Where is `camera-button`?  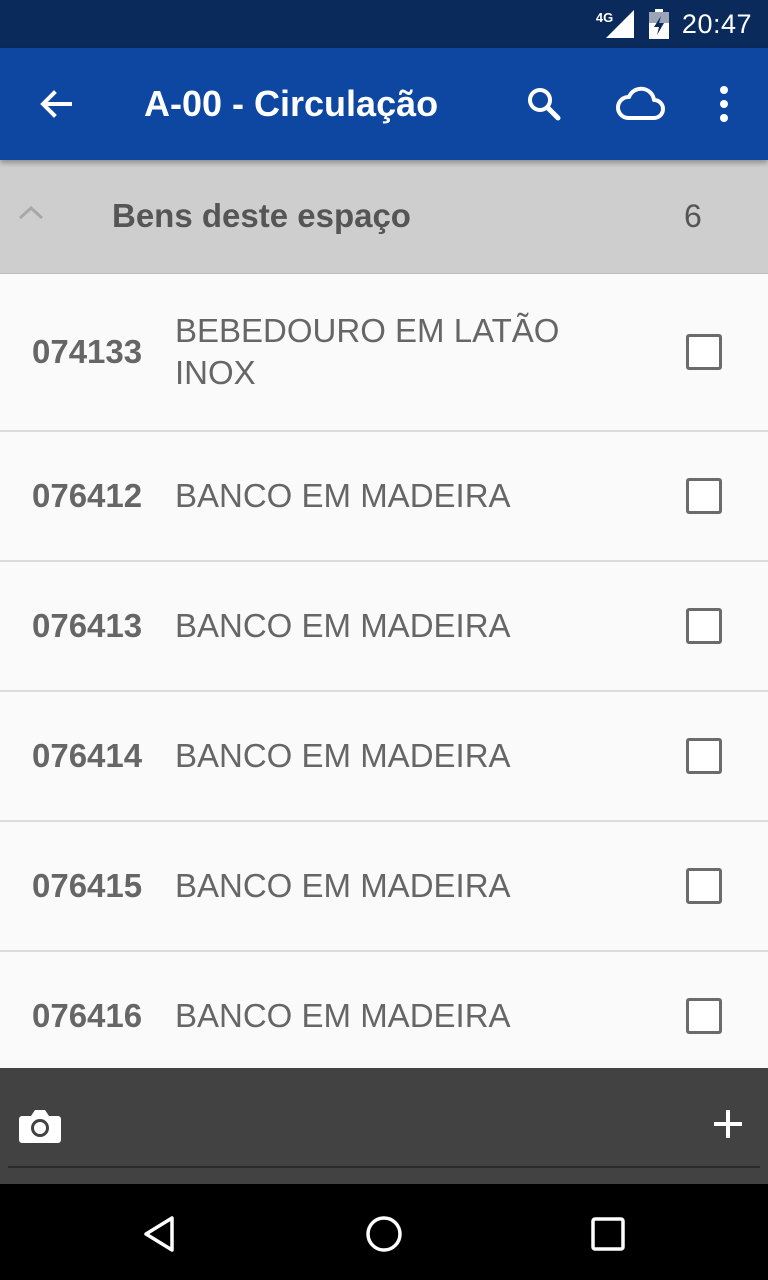
camera-button is located at coordinates (40, 1126).